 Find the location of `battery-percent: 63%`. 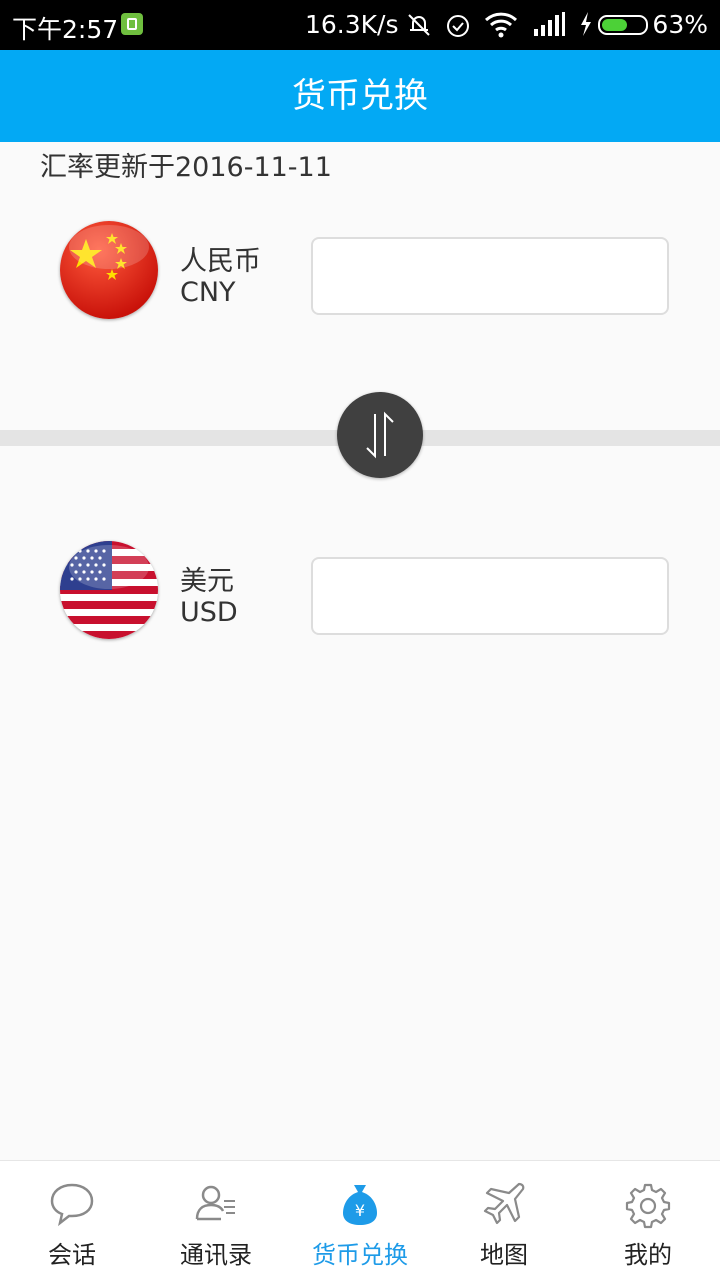

battery-percent: 63% is located at coordinates (680, 24).